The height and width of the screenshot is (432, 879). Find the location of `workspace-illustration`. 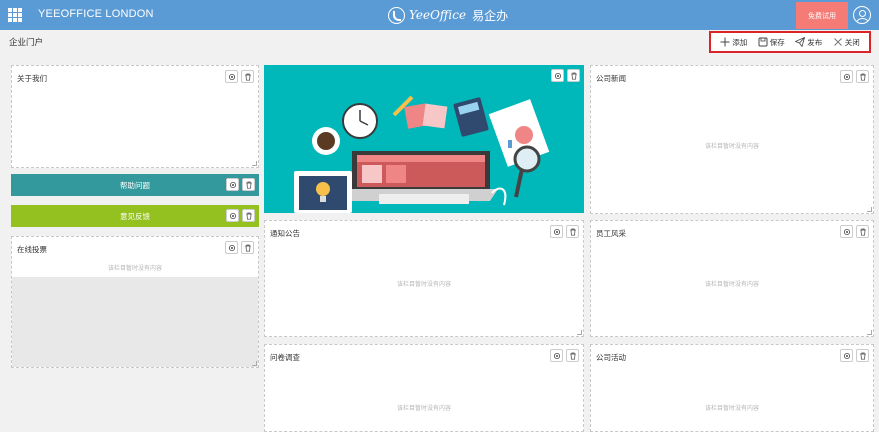

workspace-illustration is located at coordinates (422, 154).